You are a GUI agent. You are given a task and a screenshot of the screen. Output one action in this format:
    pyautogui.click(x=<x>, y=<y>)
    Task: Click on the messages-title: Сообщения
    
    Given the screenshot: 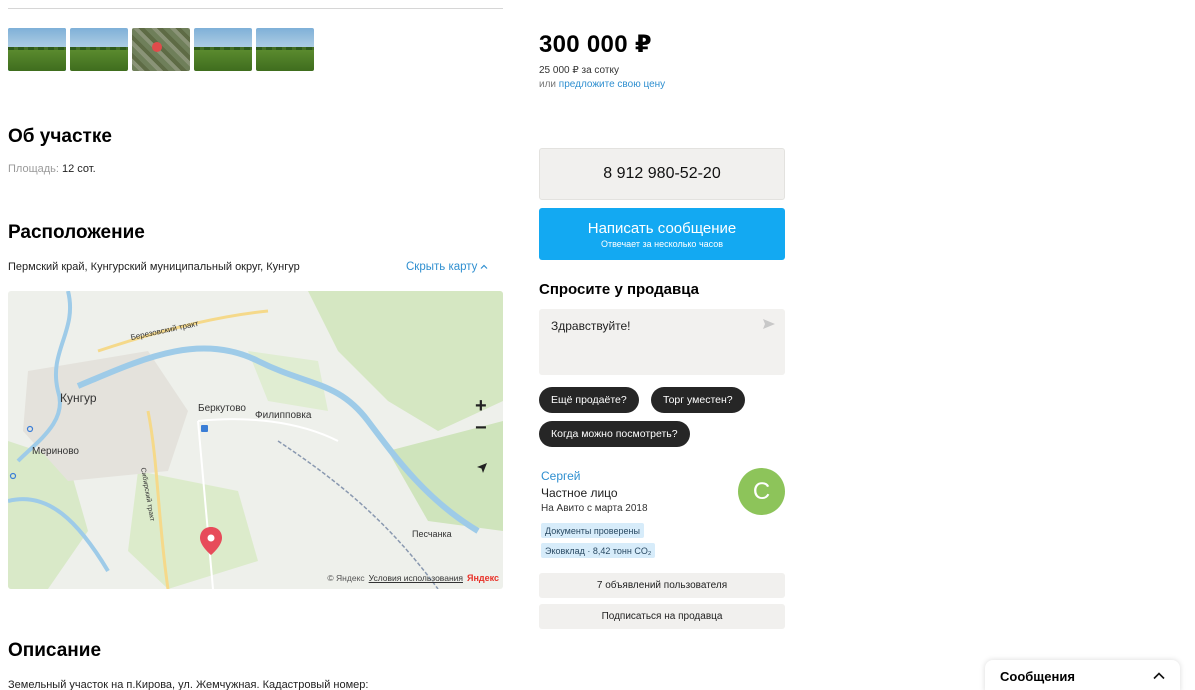 What is the action you would take?
    pyautogui.click(x=1037, y=676)
    